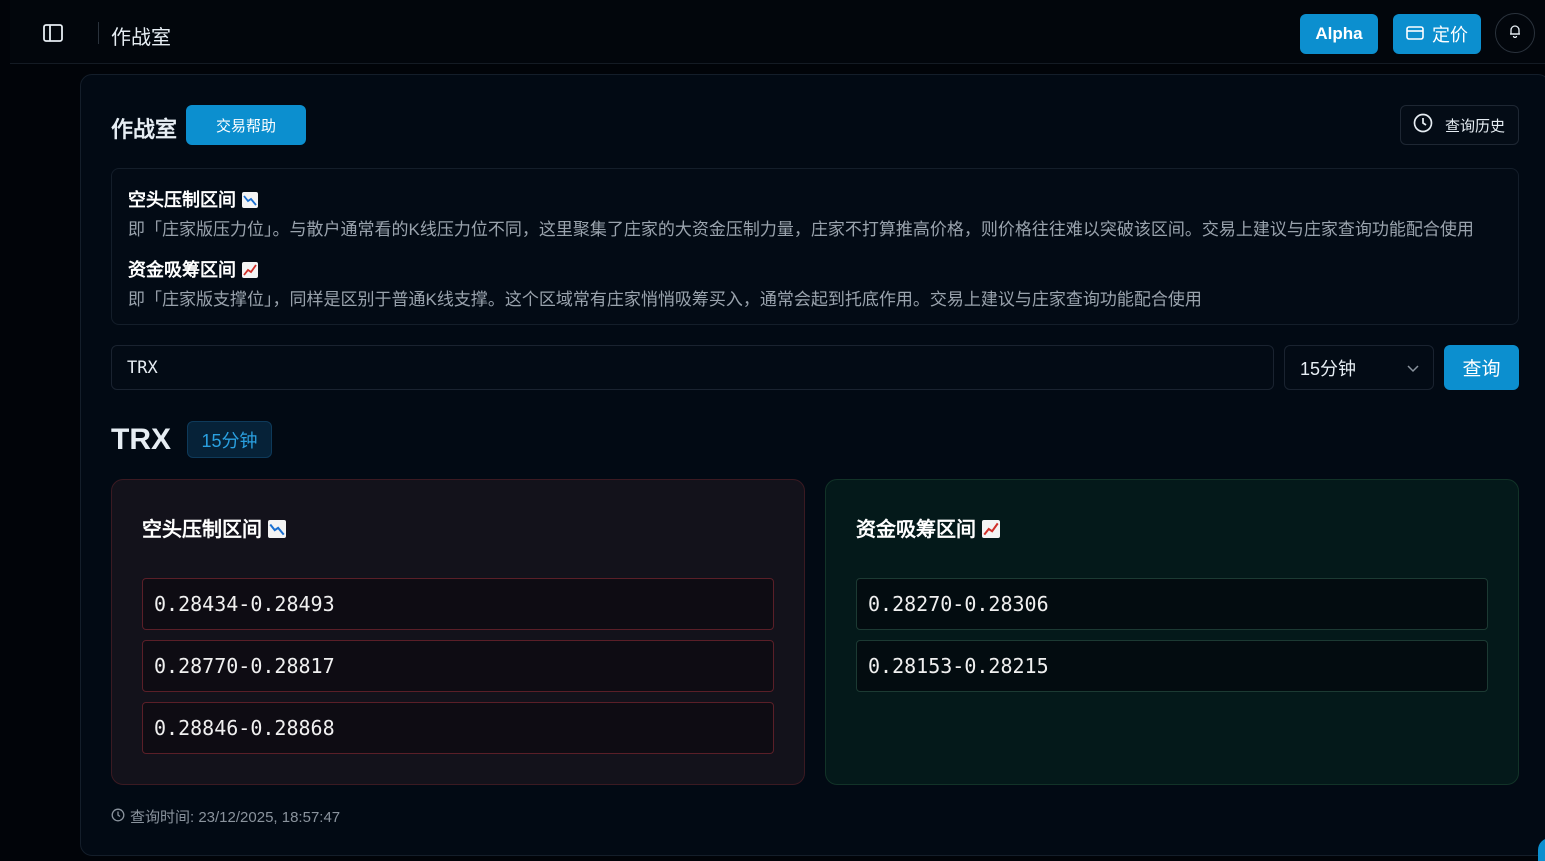  Describe the element at coordinates (141, 38) in the screenshot. I see `top-title: 作战室` at that location.